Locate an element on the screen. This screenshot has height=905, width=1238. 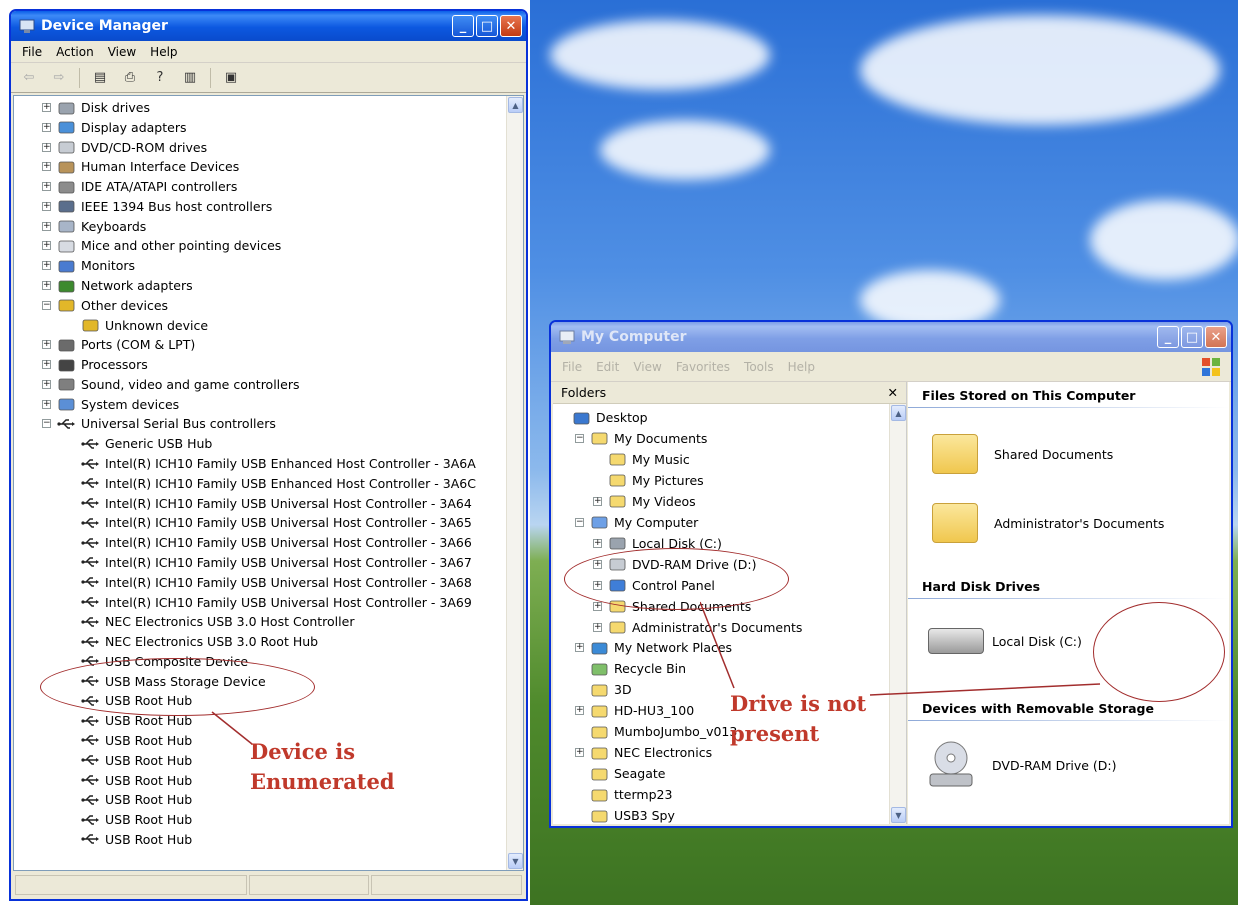
tree-item: MumboJumbo_v013 is located at coordinates (656, 731).